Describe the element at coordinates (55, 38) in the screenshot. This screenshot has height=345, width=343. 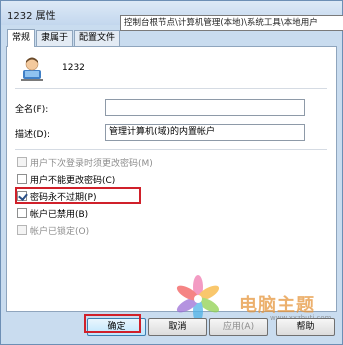
I see `tab-member-of: 隶属于` at that location.